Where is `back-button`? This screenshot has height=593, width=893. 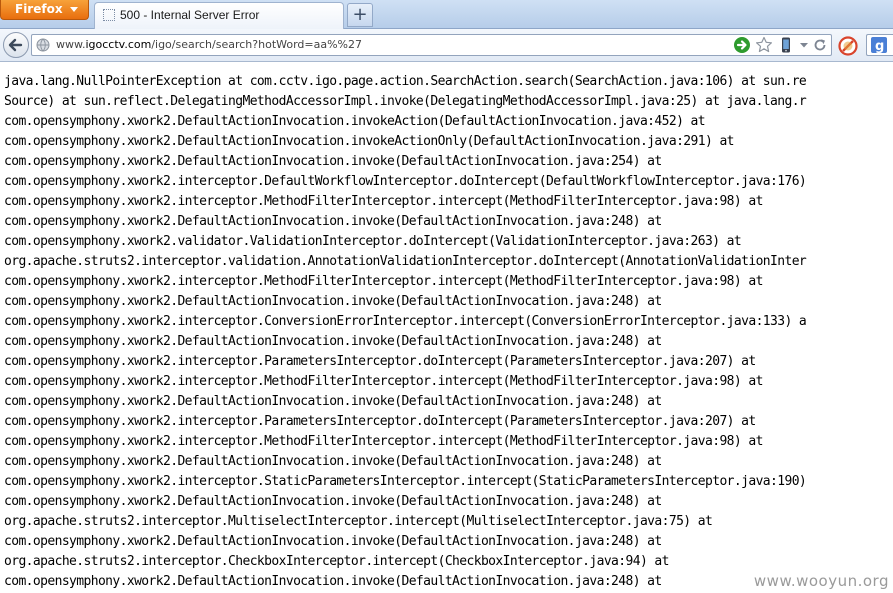 back-button is located at coordinates (16, 45).